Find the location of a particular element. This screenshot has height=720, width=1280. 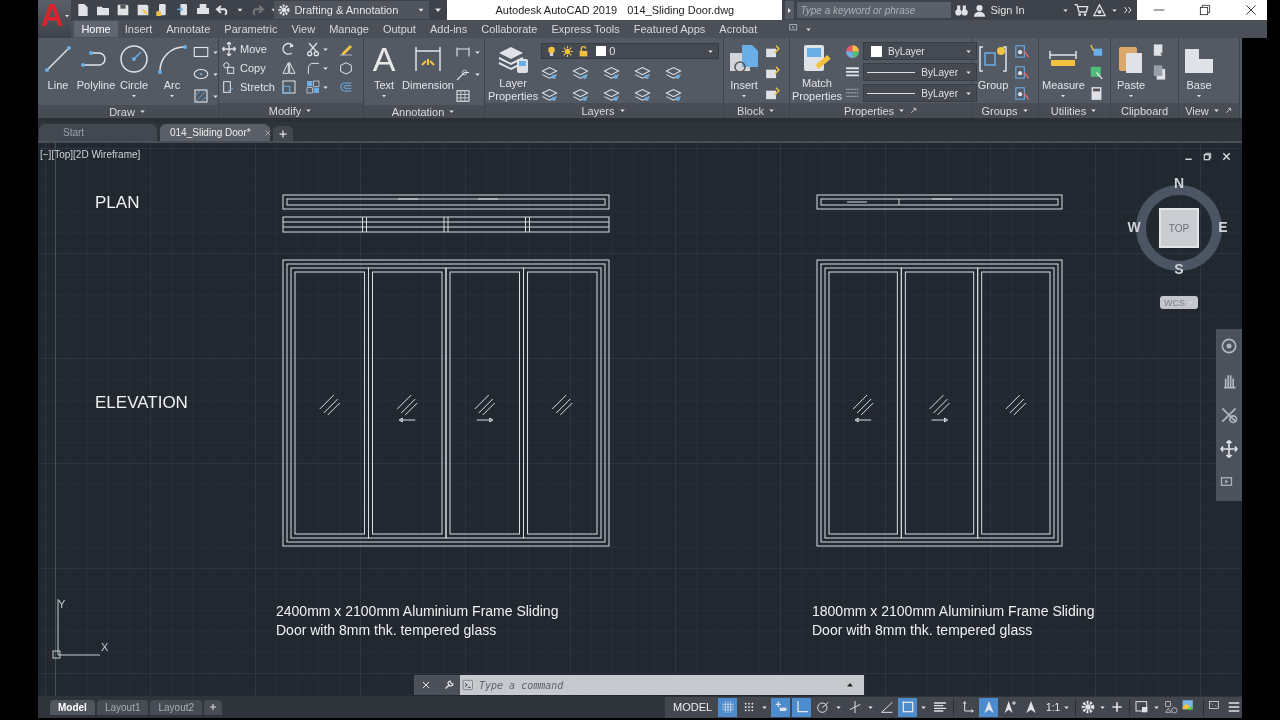

compass-south: S is located at coordinates (1179, 269).